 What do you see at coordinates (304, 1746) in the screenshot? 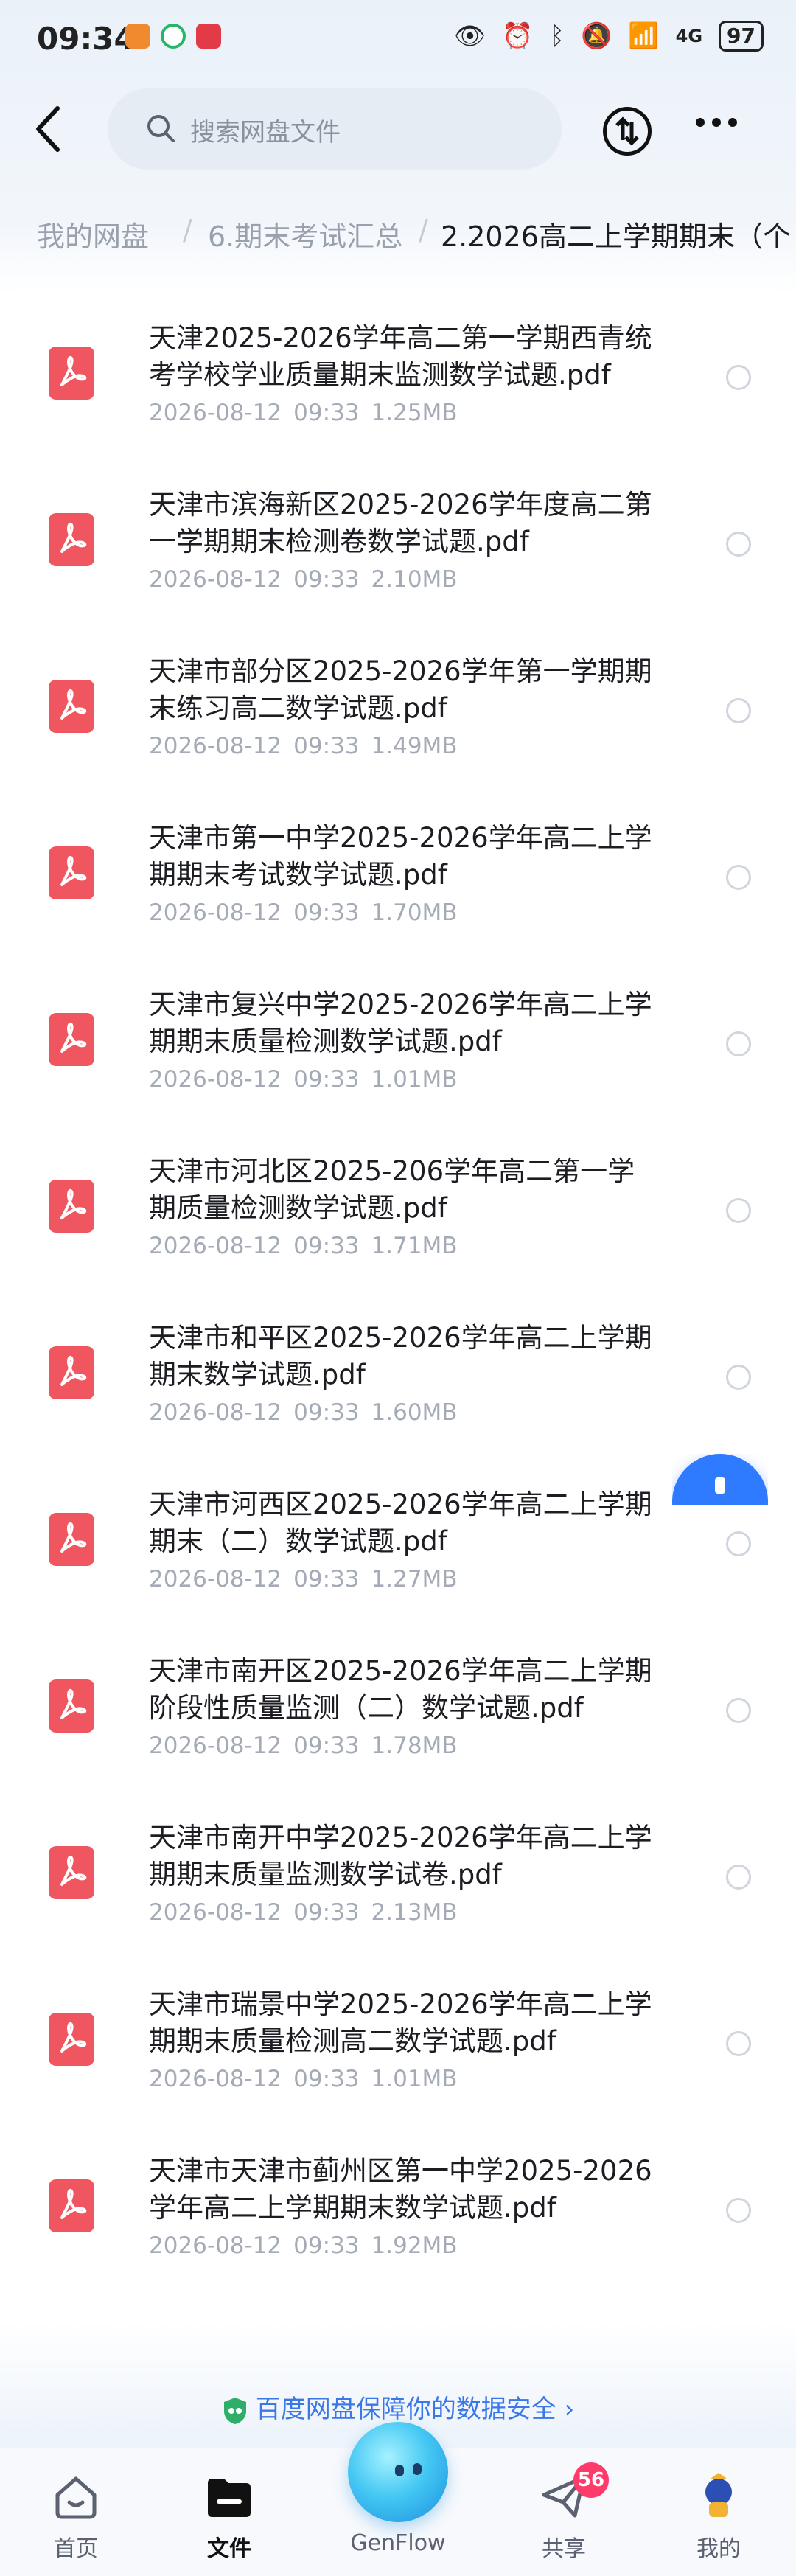
I see `file-meta: 2026-08-12 09:33 1.78MB` at bounding box center [304, 1746].